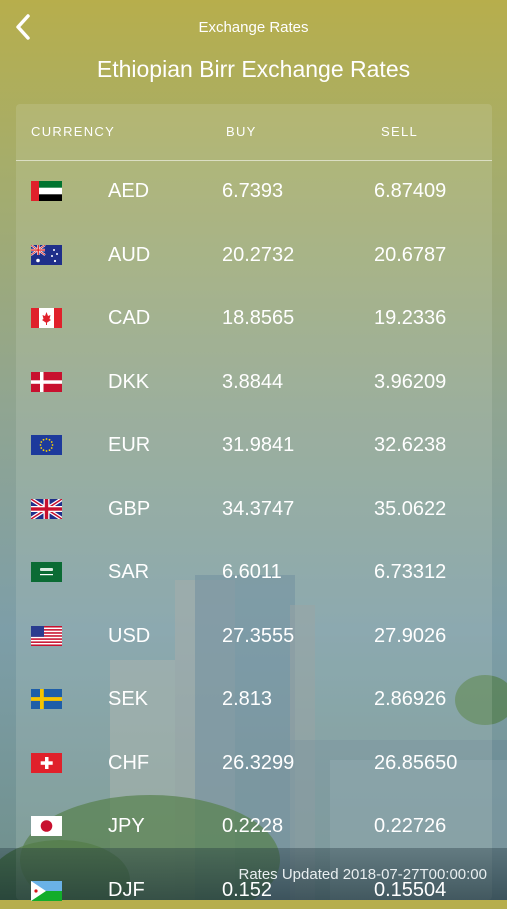 The width and height of the screenshot is (507, 909). What do you see at coordinates (46, 891) in the screenshot?
I see `djibouti-flag-icon` at bounding box center [46, 891].